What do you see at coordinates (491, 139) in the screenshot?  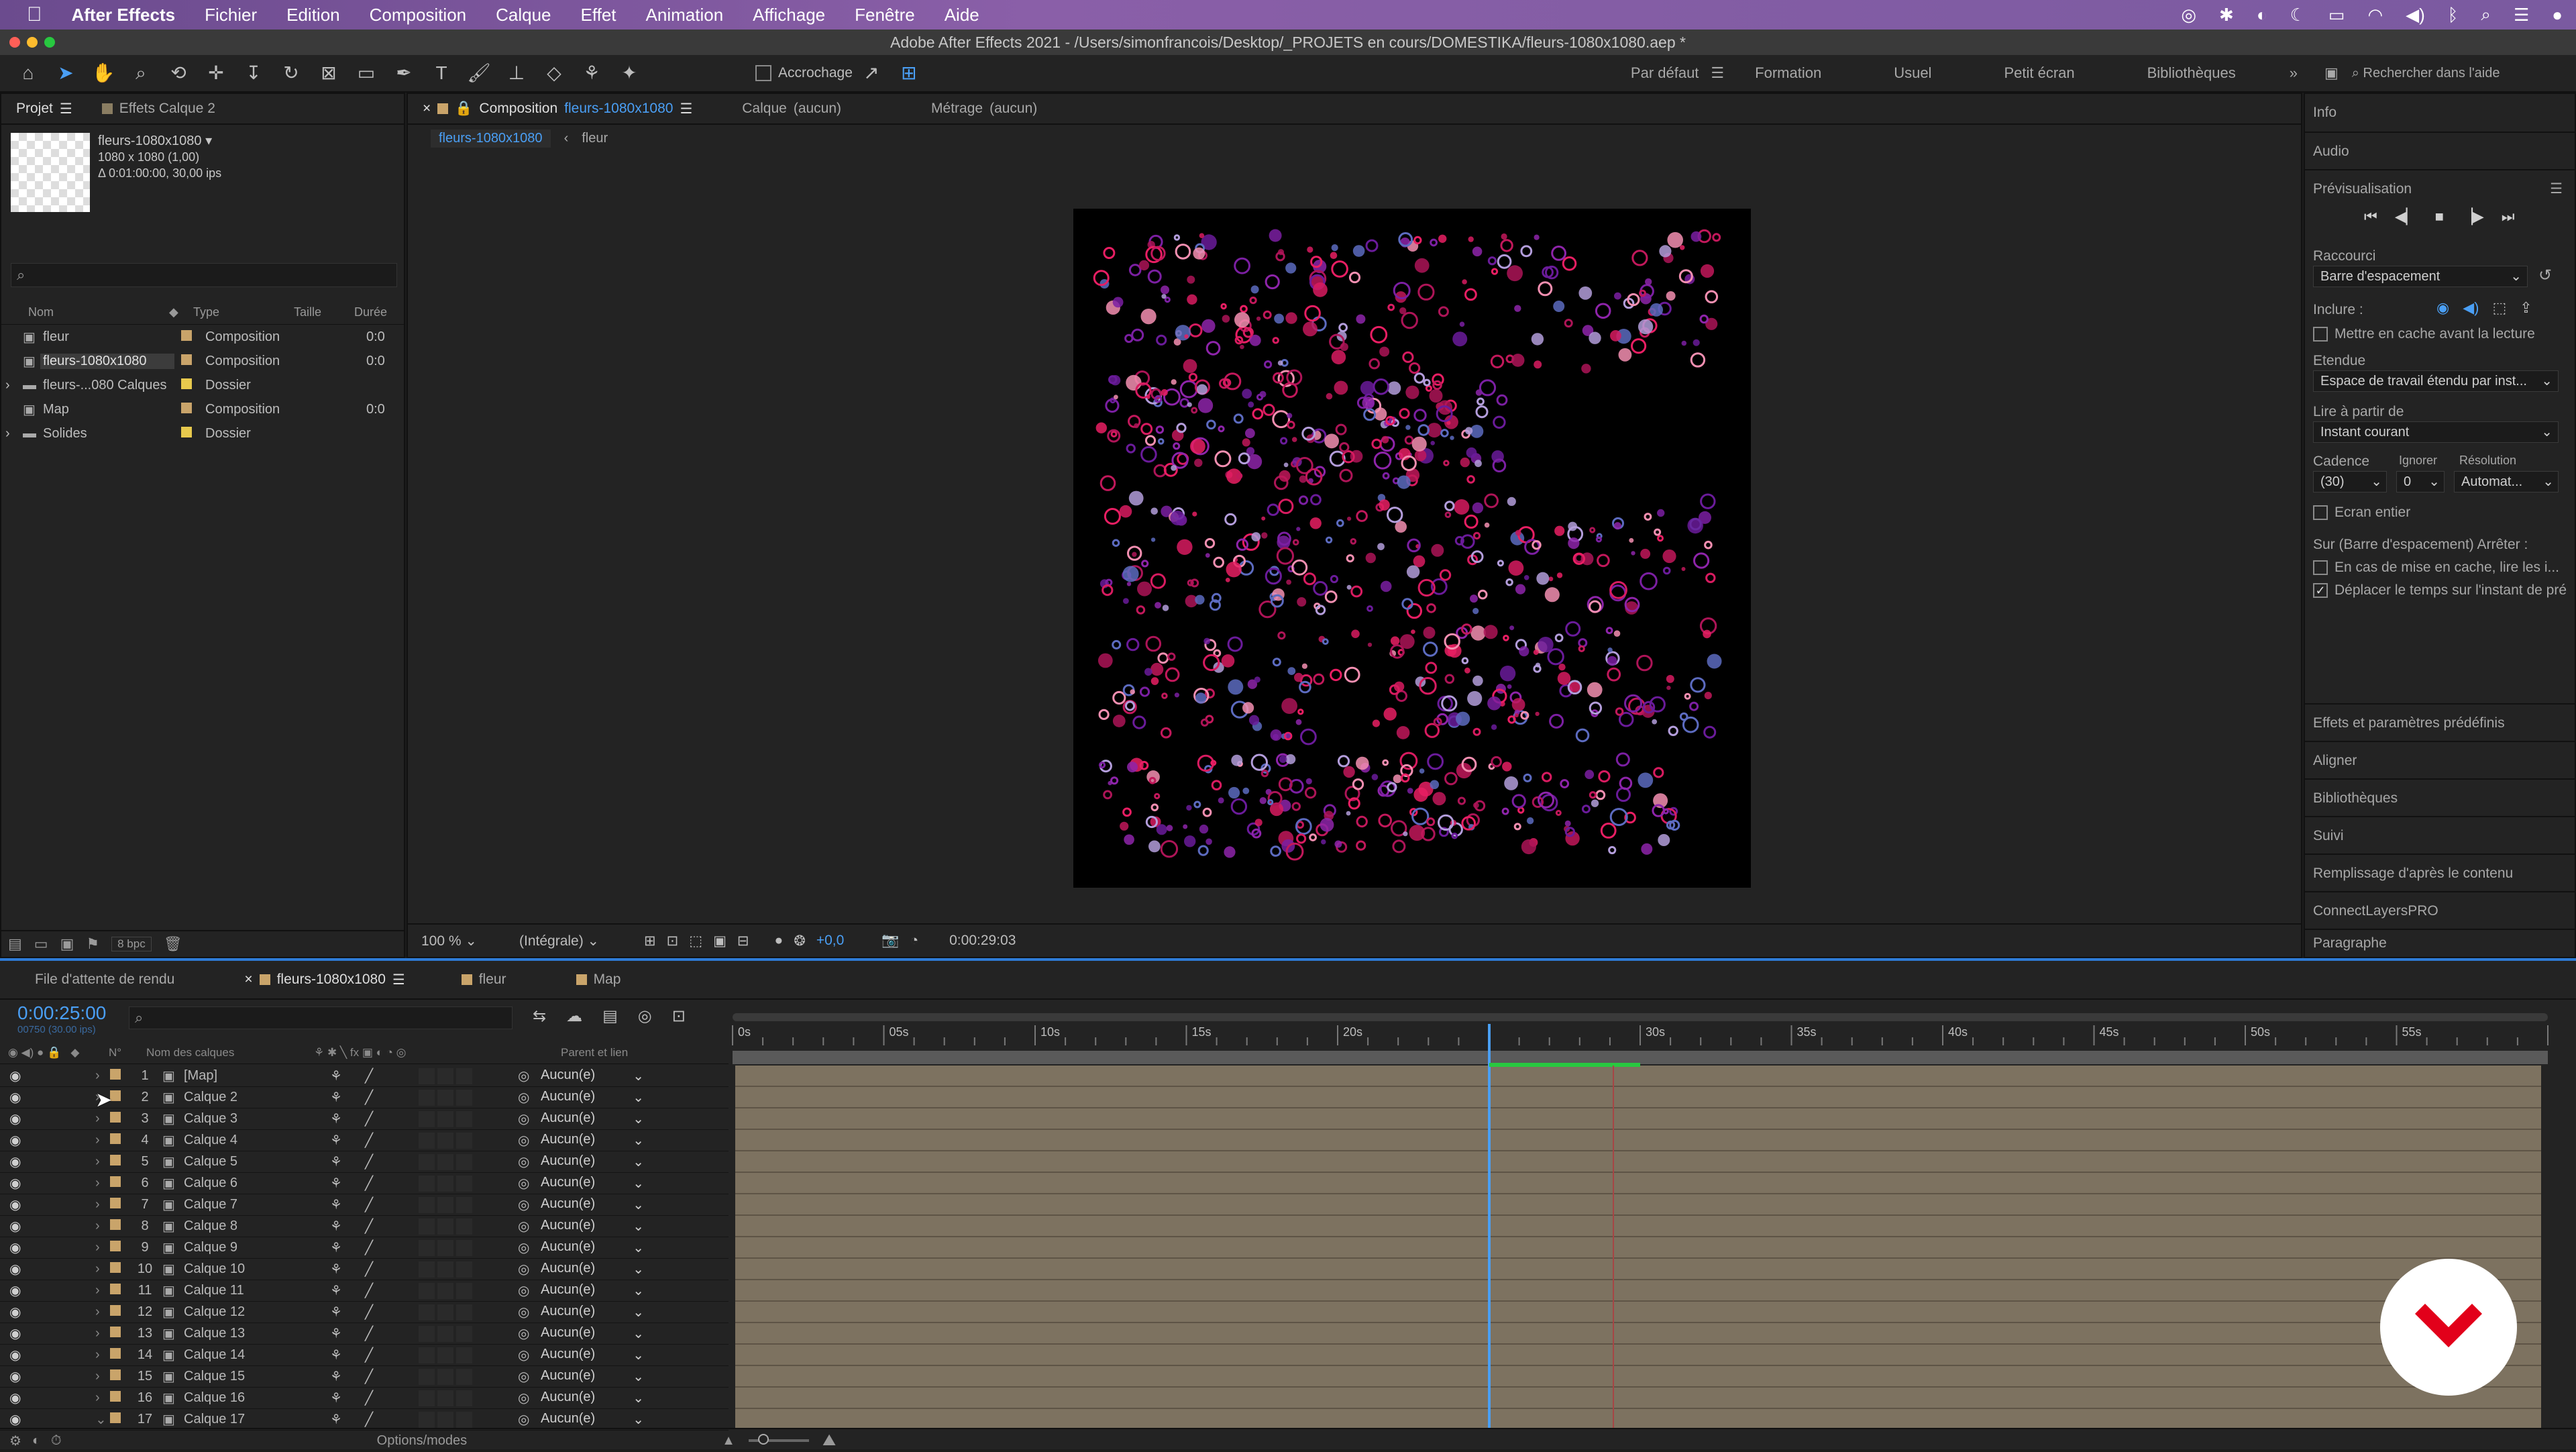 I see `breadcrumb-comp: fleurs-1080x1080` at bounding box center [491, 139].